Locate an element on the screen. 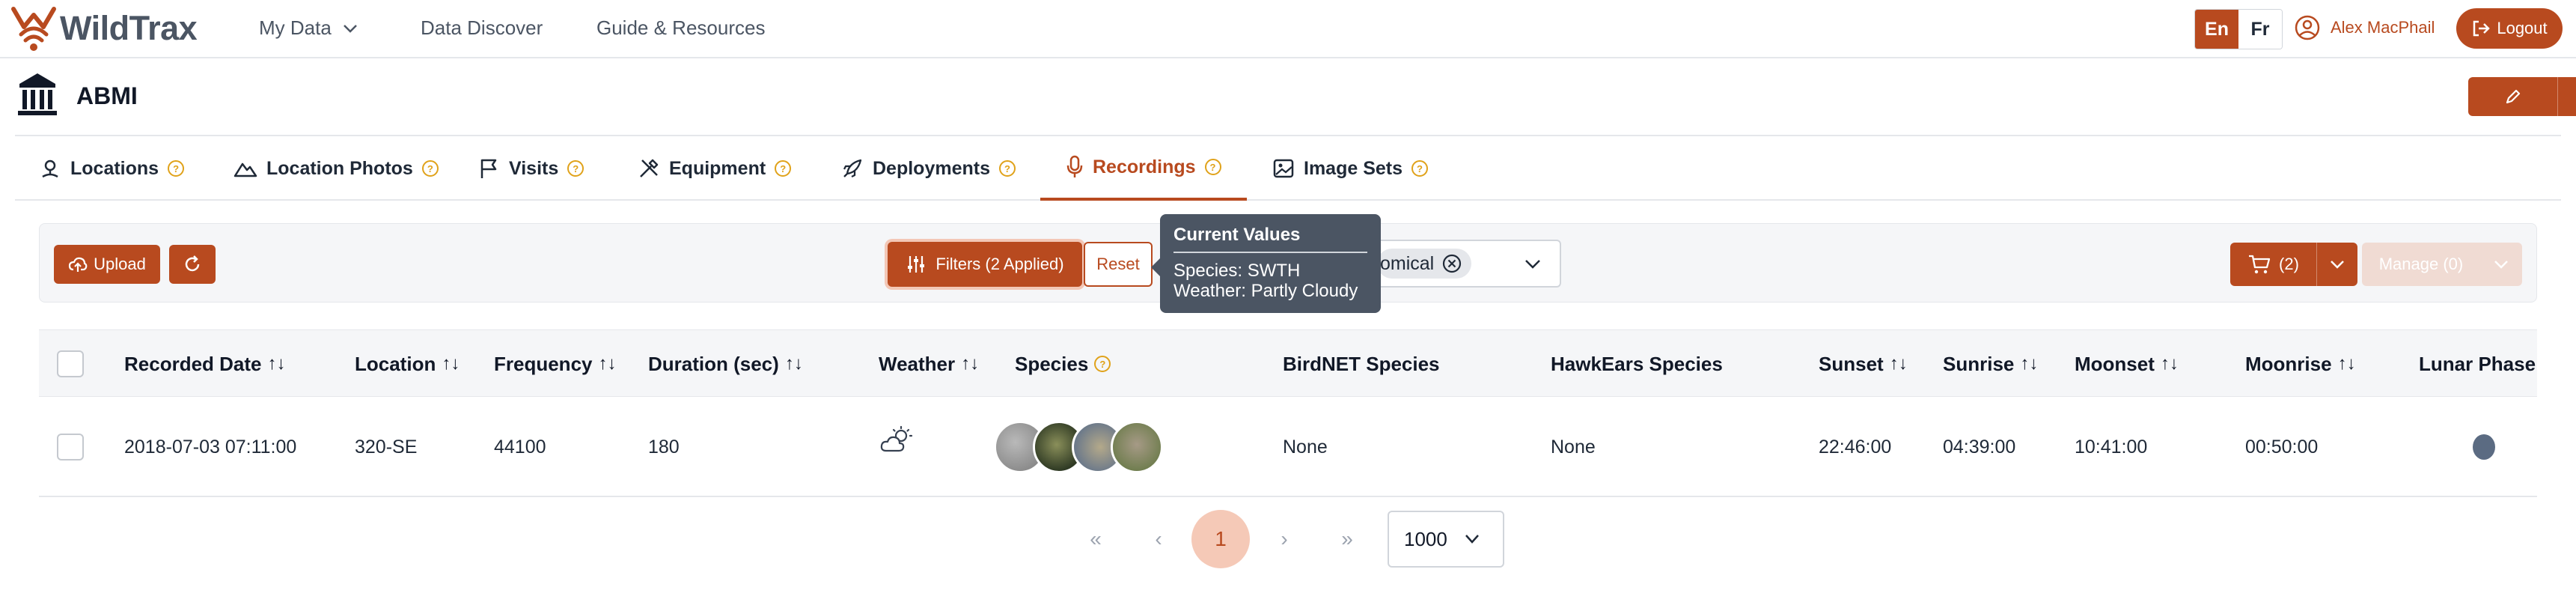 Image resolution: width=2576 pixels, height=605 pixels. tab-location-photos-label: Location Photos is located at coordinates (339, 168).